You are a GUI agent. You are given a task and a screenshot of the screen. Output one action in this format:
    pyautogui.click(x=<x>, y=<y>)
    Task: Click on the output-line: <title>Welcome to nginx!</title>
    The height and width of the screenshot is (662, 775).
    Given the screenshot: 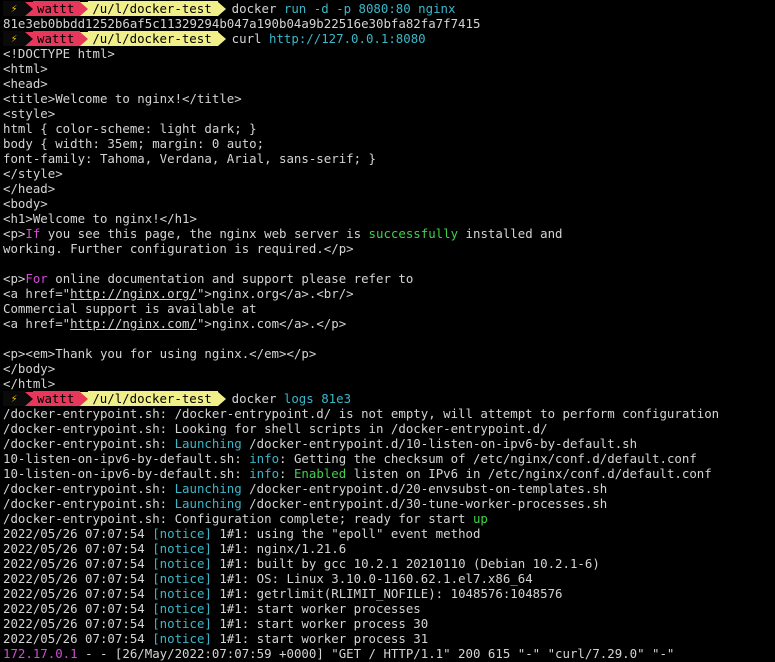 What is the action you would take?
    pyautogui.click(x=389, y=98)
    